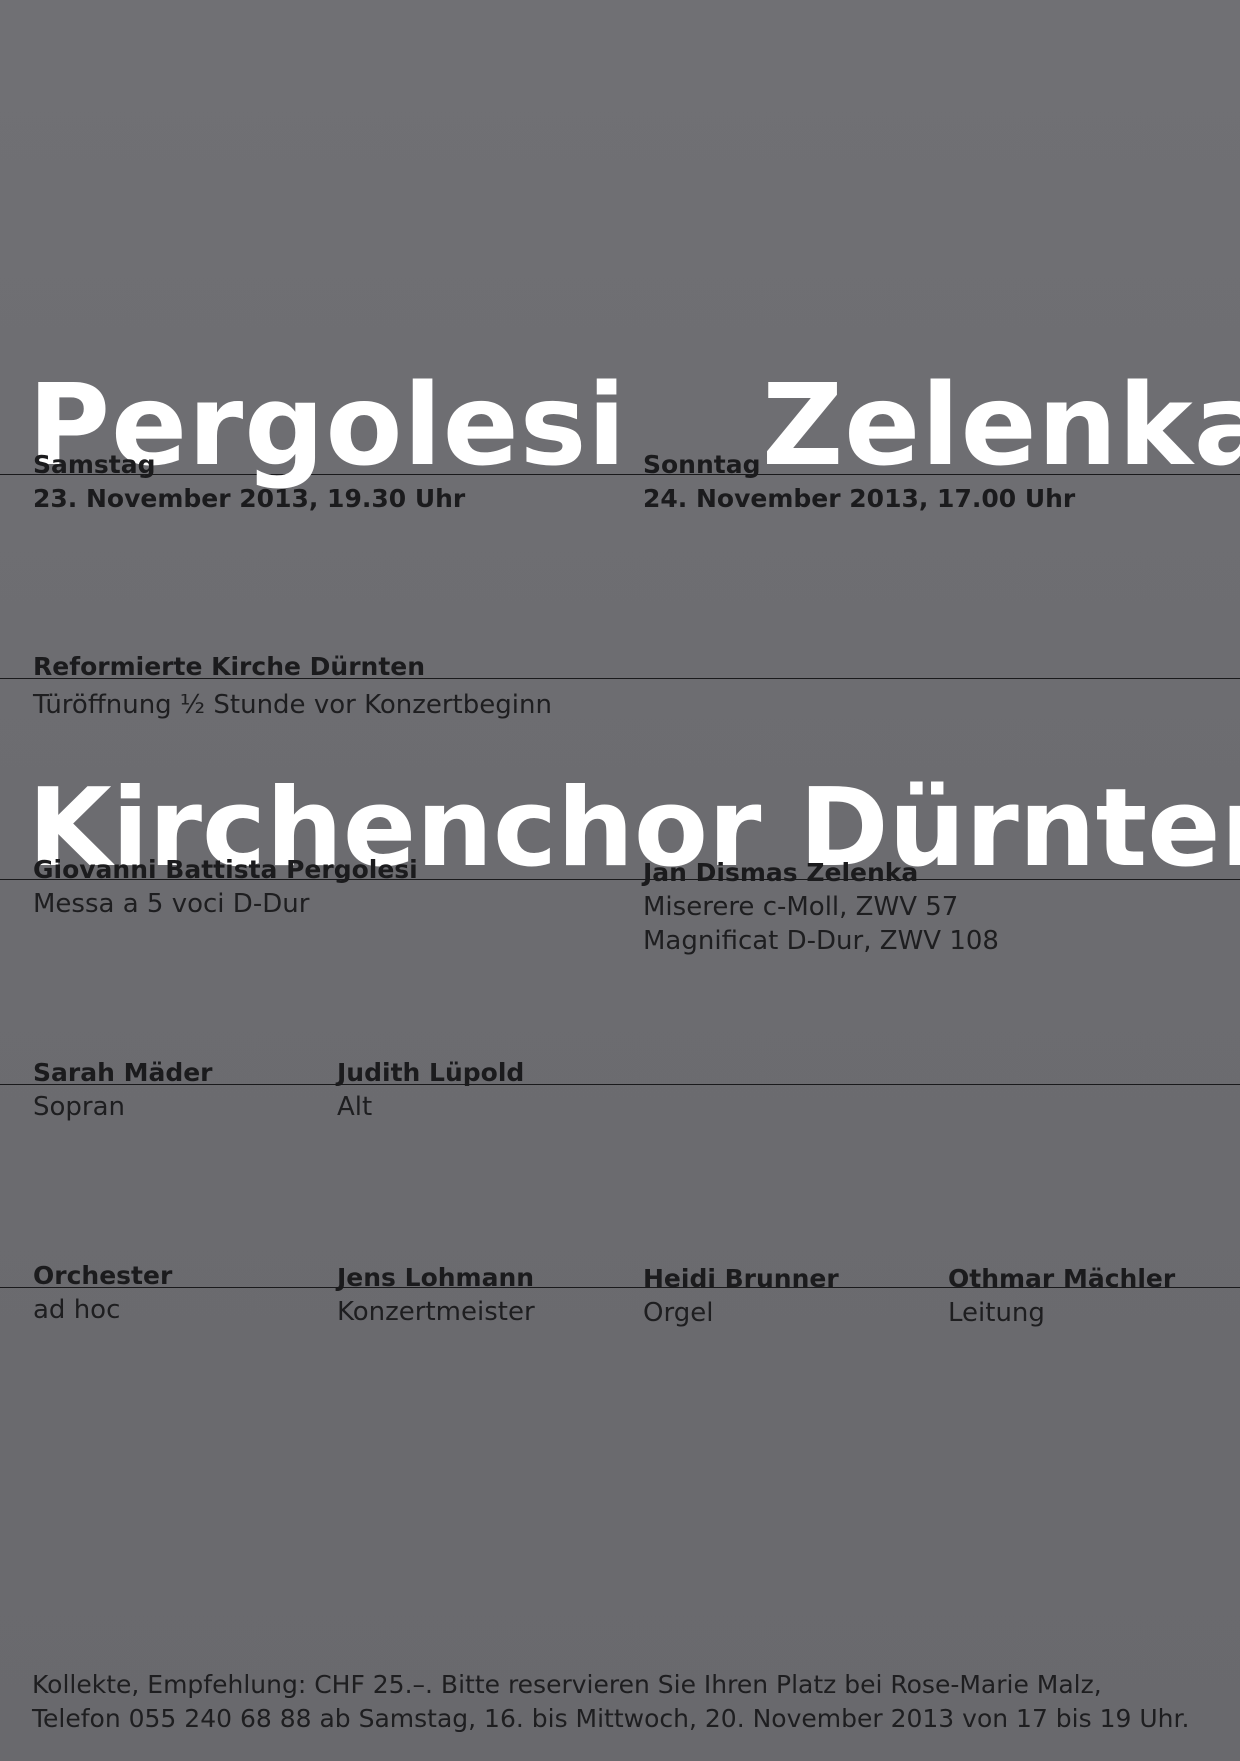  Describe the element at coordinates (678, 1313) in the screenshot. I see `ensemble-role: Orgel` at that location.